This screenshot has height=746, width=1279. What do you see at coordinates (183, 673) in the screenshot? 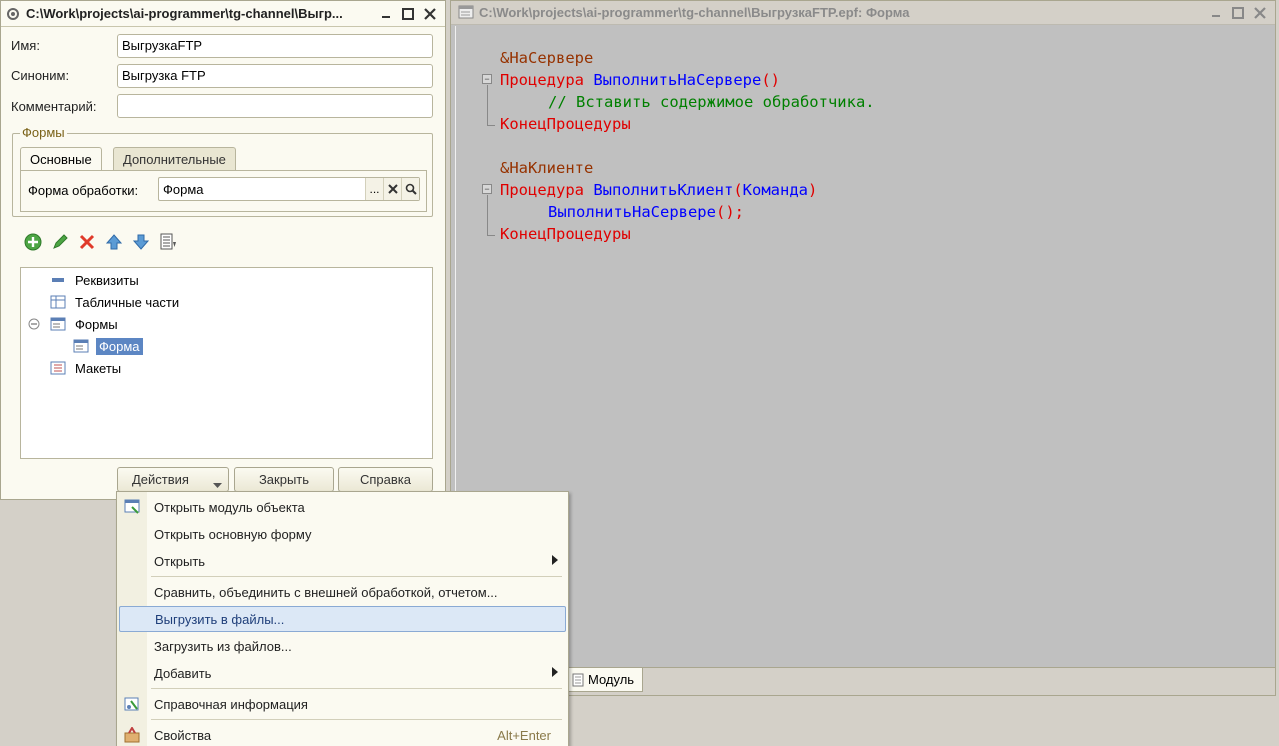
I see `menu-item-label: Добавить` at bounding box center [183, 673].